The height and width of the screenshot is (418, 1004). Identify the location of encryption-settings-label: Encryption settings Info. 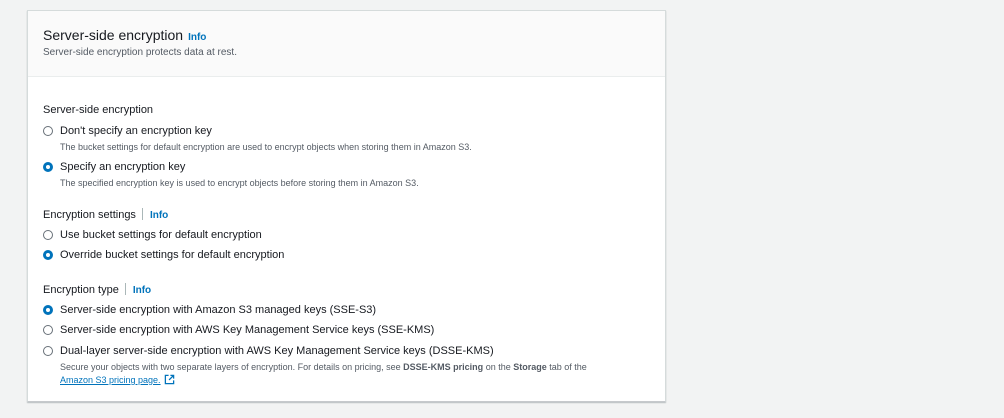
(105, 214).